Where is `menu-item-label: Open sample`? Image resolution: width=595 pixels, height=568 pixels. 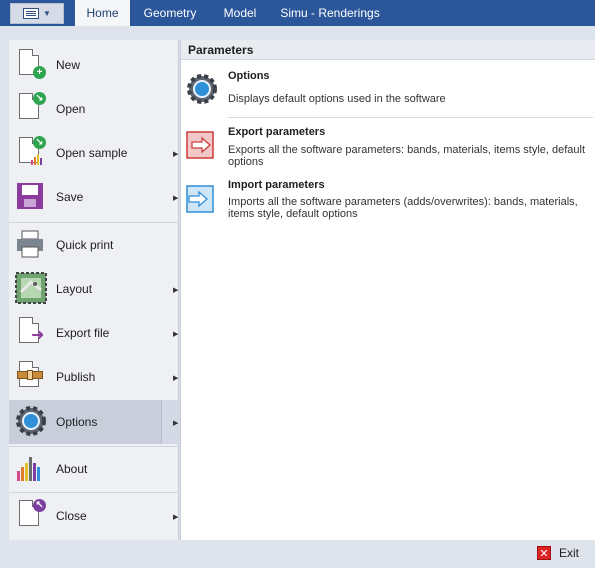
menu-item-label: Open sample is located at coordinates (92, 153).